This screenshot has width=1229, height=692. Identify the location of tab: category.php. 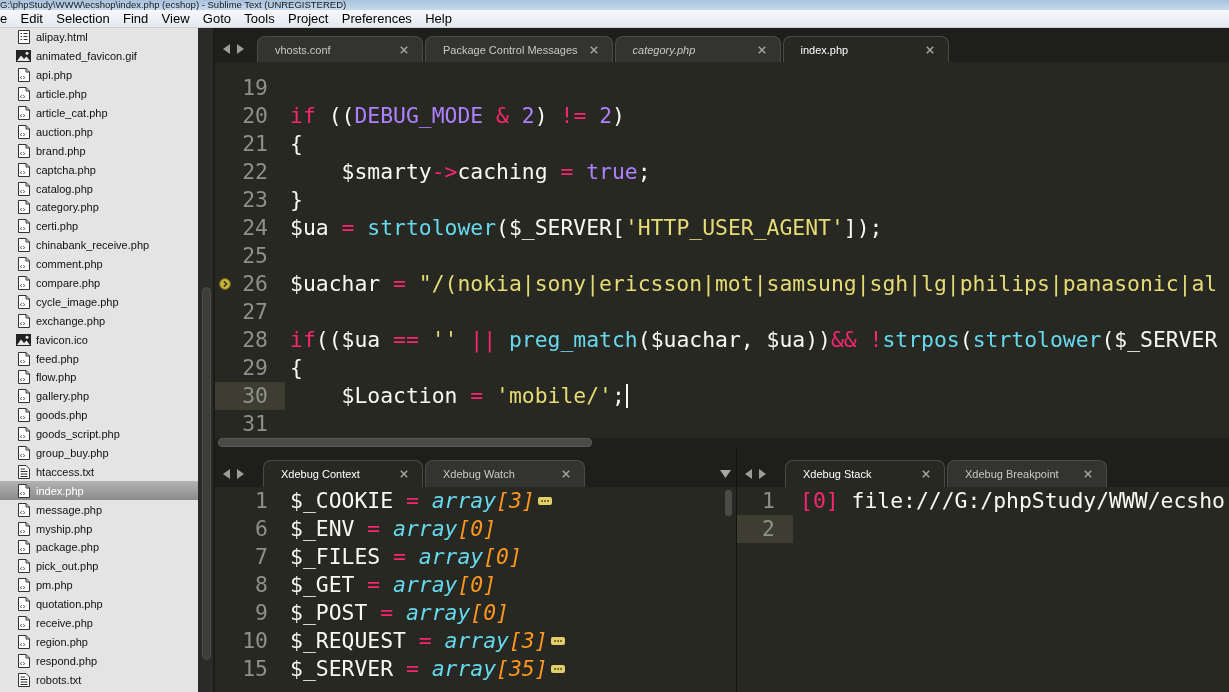
(697, 49).